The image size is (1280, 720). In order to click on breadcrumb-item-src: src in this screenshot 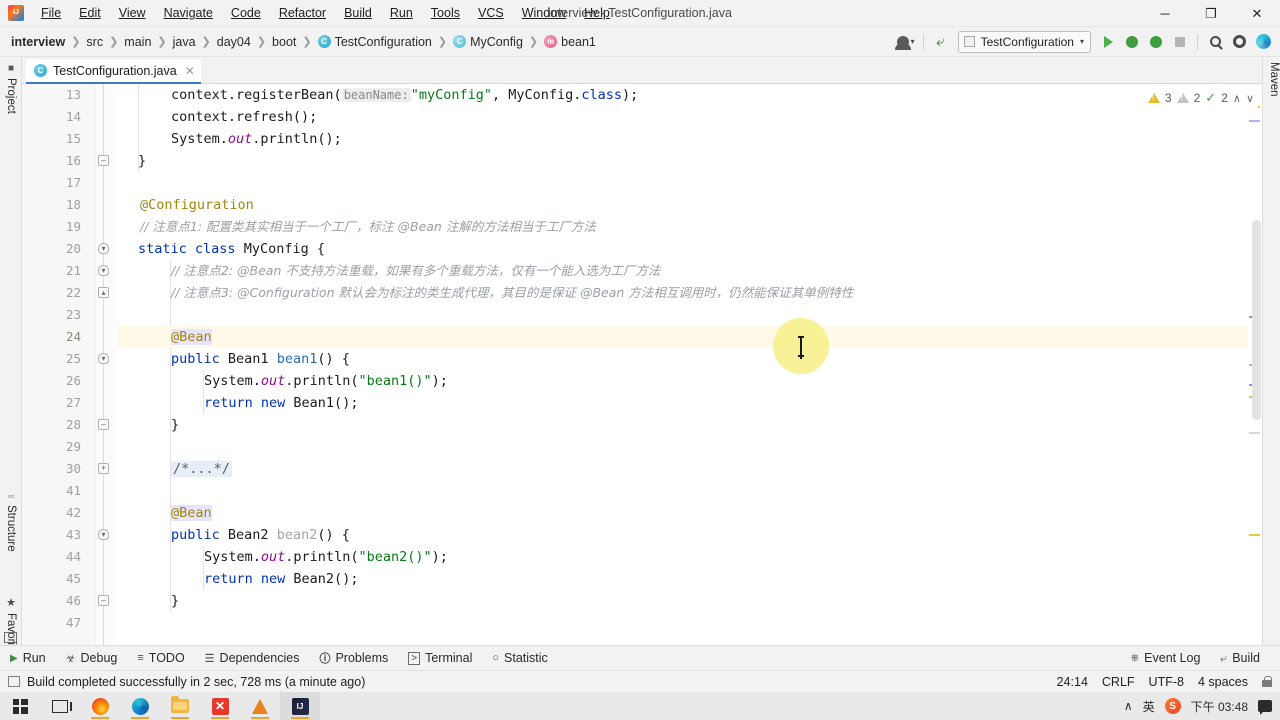, I will do `click(94, 42)`.